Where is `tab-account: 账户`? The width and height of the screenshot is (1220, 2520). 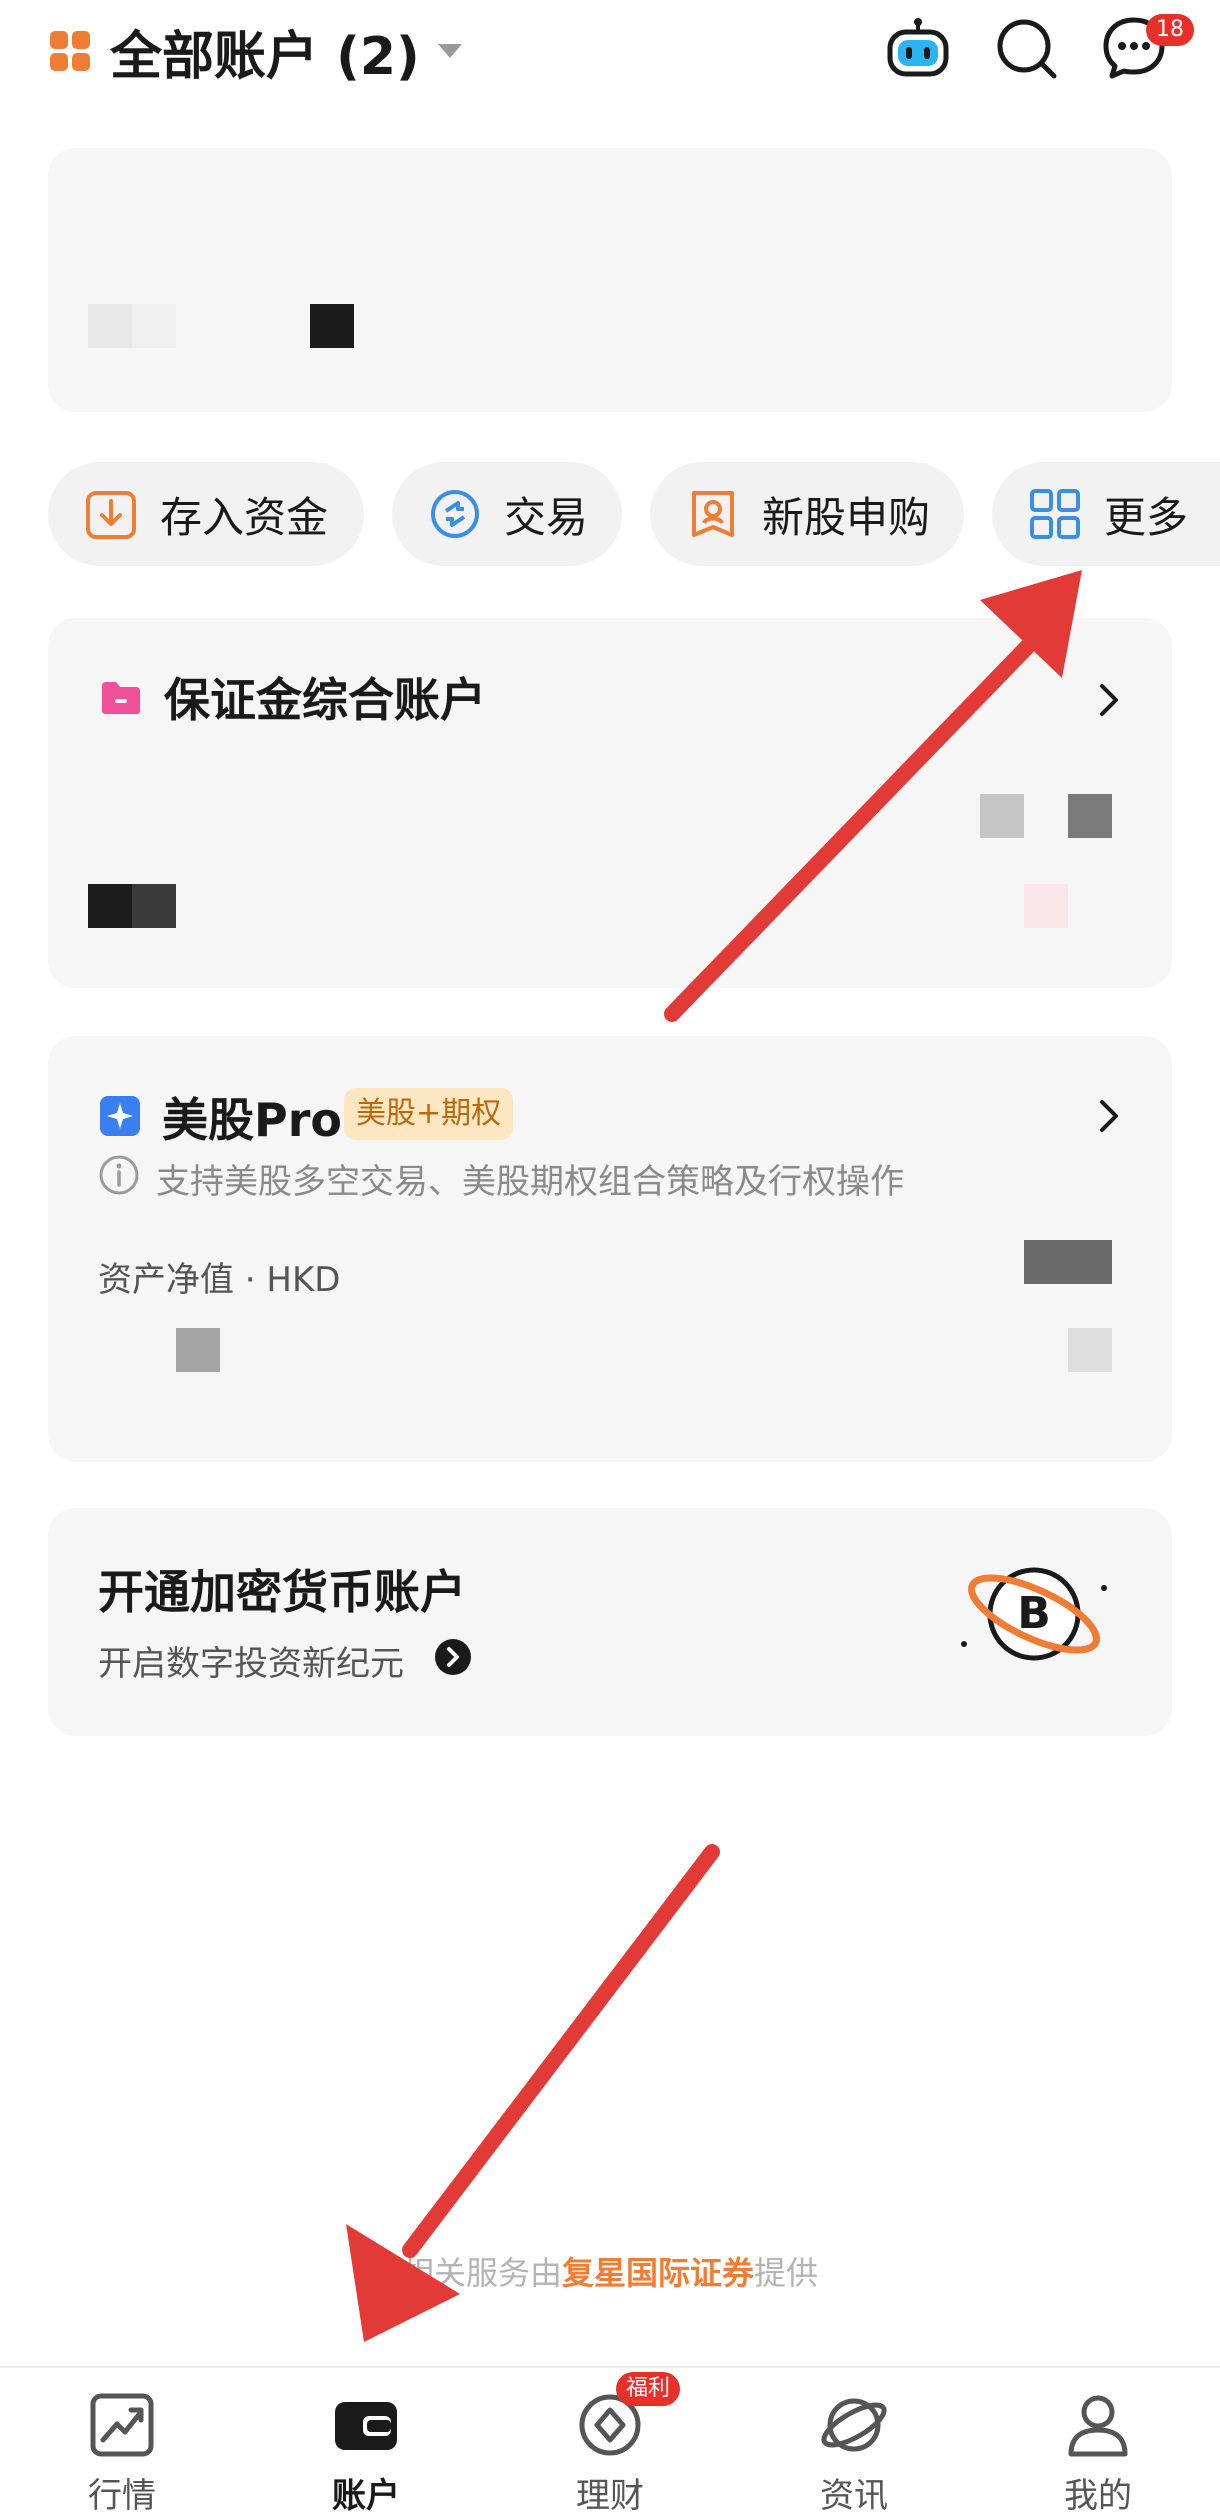
tab-account: 账户 is located at coordinates (366, 2446).